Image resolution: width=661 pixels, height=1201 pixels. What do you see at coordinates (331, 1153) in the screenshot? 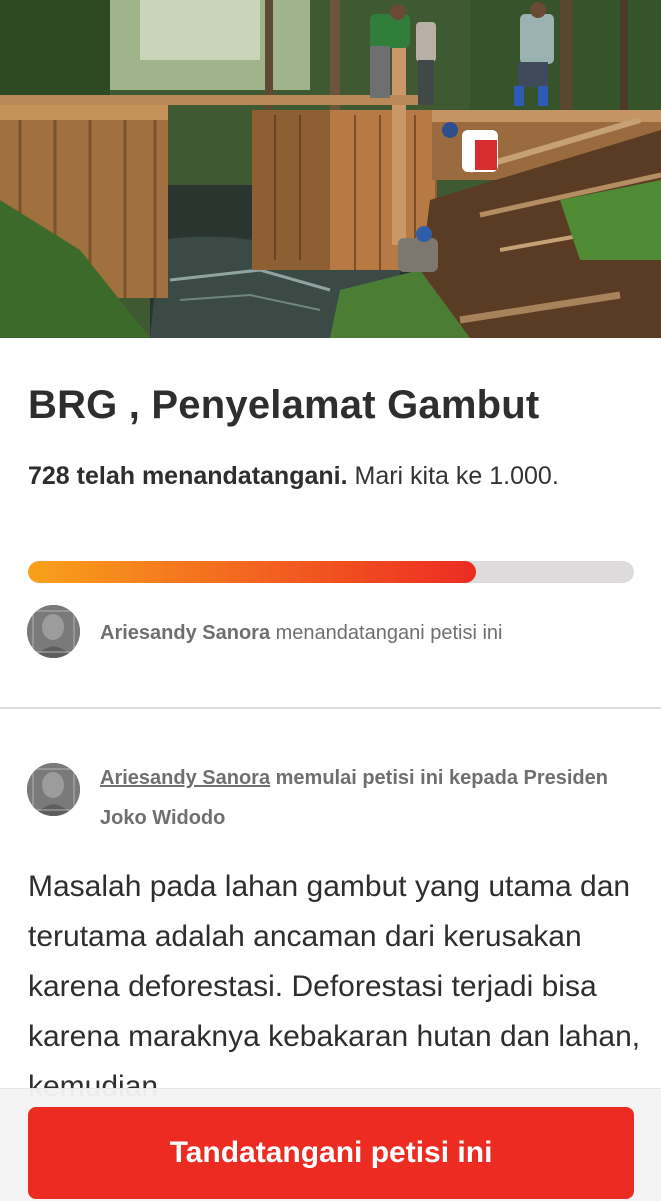
I see `sign-petition-button: Tandatangani petisi ini` at bounding box center [331, 1153].